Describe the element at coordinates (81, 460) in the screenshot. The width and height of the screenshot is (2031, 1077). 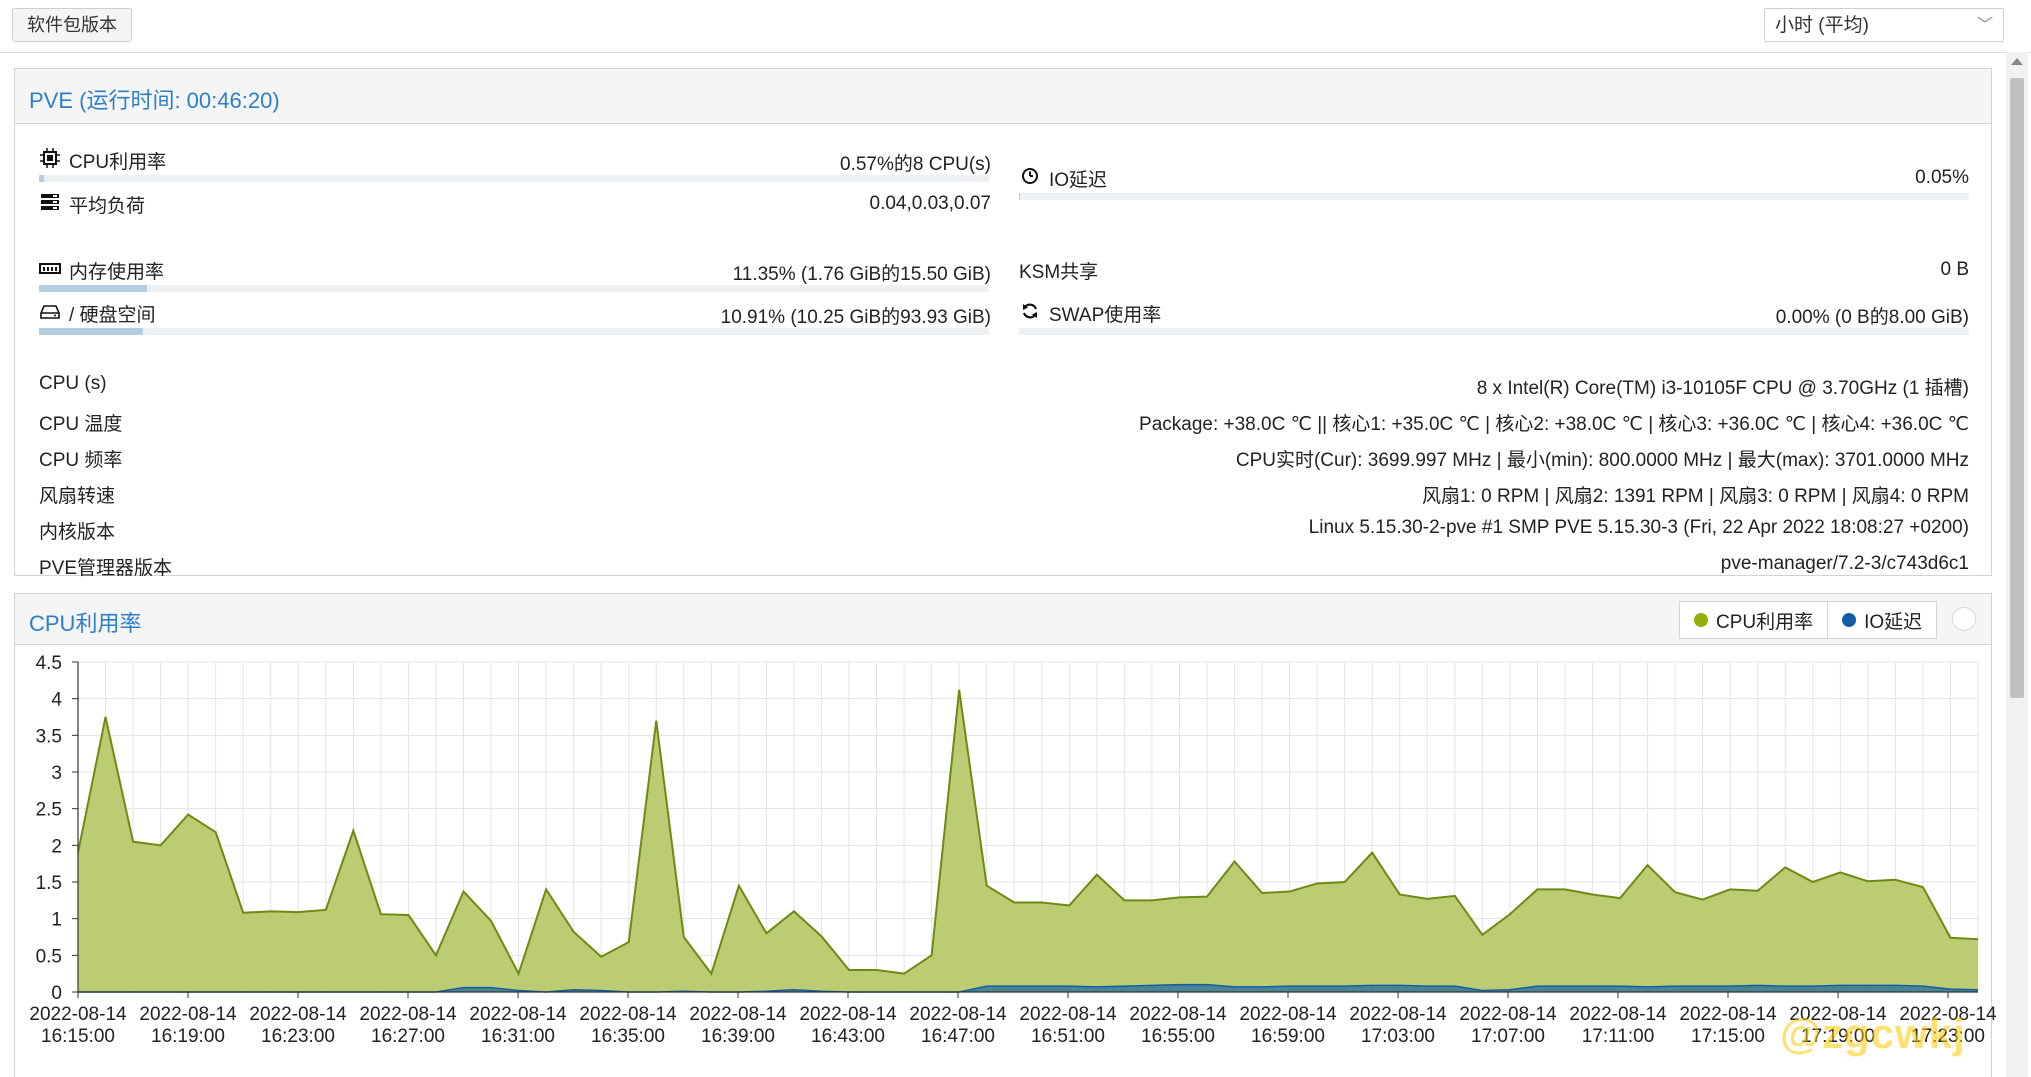
I see `info-label-cpu-freq: CPU 频率` at that location.